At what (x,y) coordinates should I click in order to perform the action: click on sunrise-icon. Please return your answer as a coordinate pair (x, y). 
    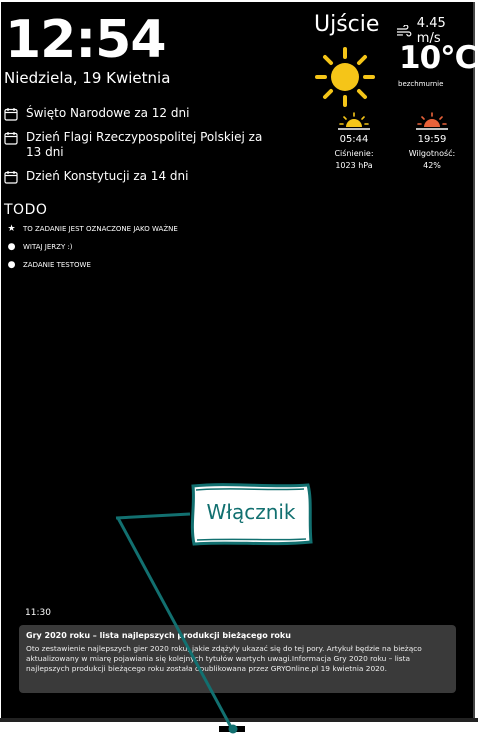
    Looking at the image, I should click on (354, 121).